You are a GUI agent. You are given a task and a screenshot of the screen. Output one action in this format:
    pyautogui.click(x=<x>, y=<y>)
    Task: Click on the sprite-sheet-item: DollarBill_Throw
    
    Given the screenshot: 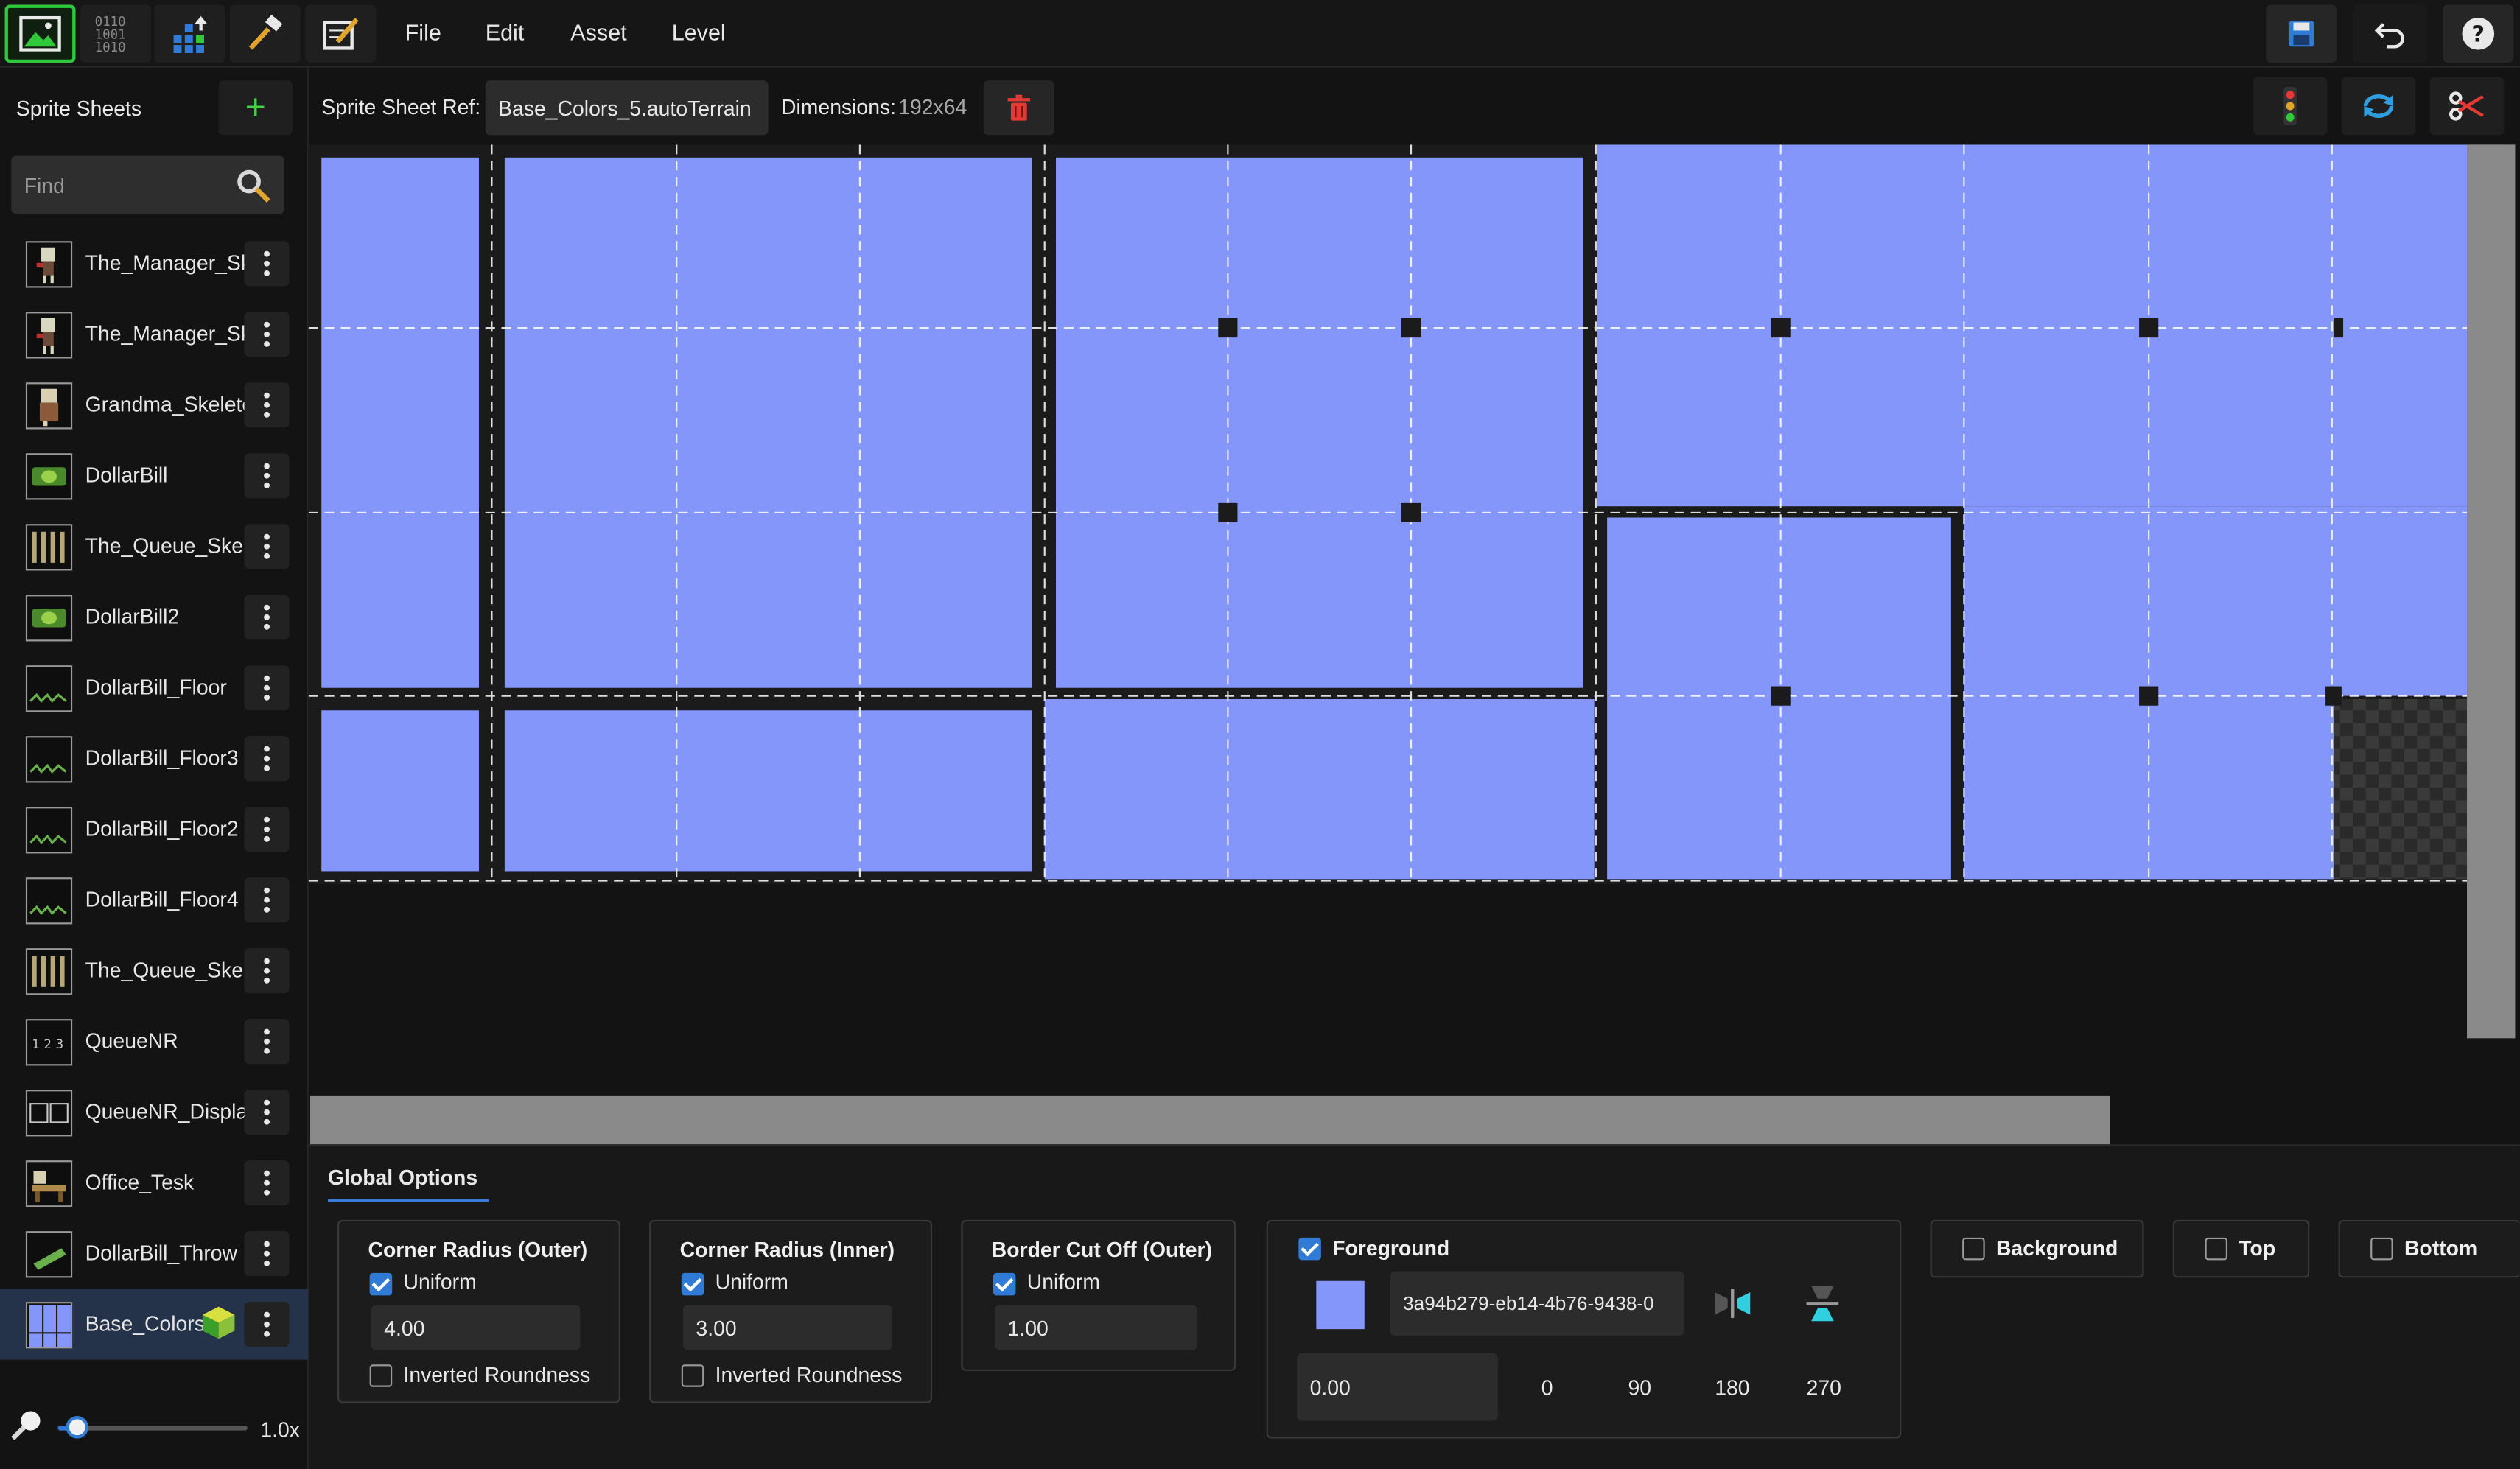 What is the action you would take?
    pyautogui.click(x=154, y=1254)
    